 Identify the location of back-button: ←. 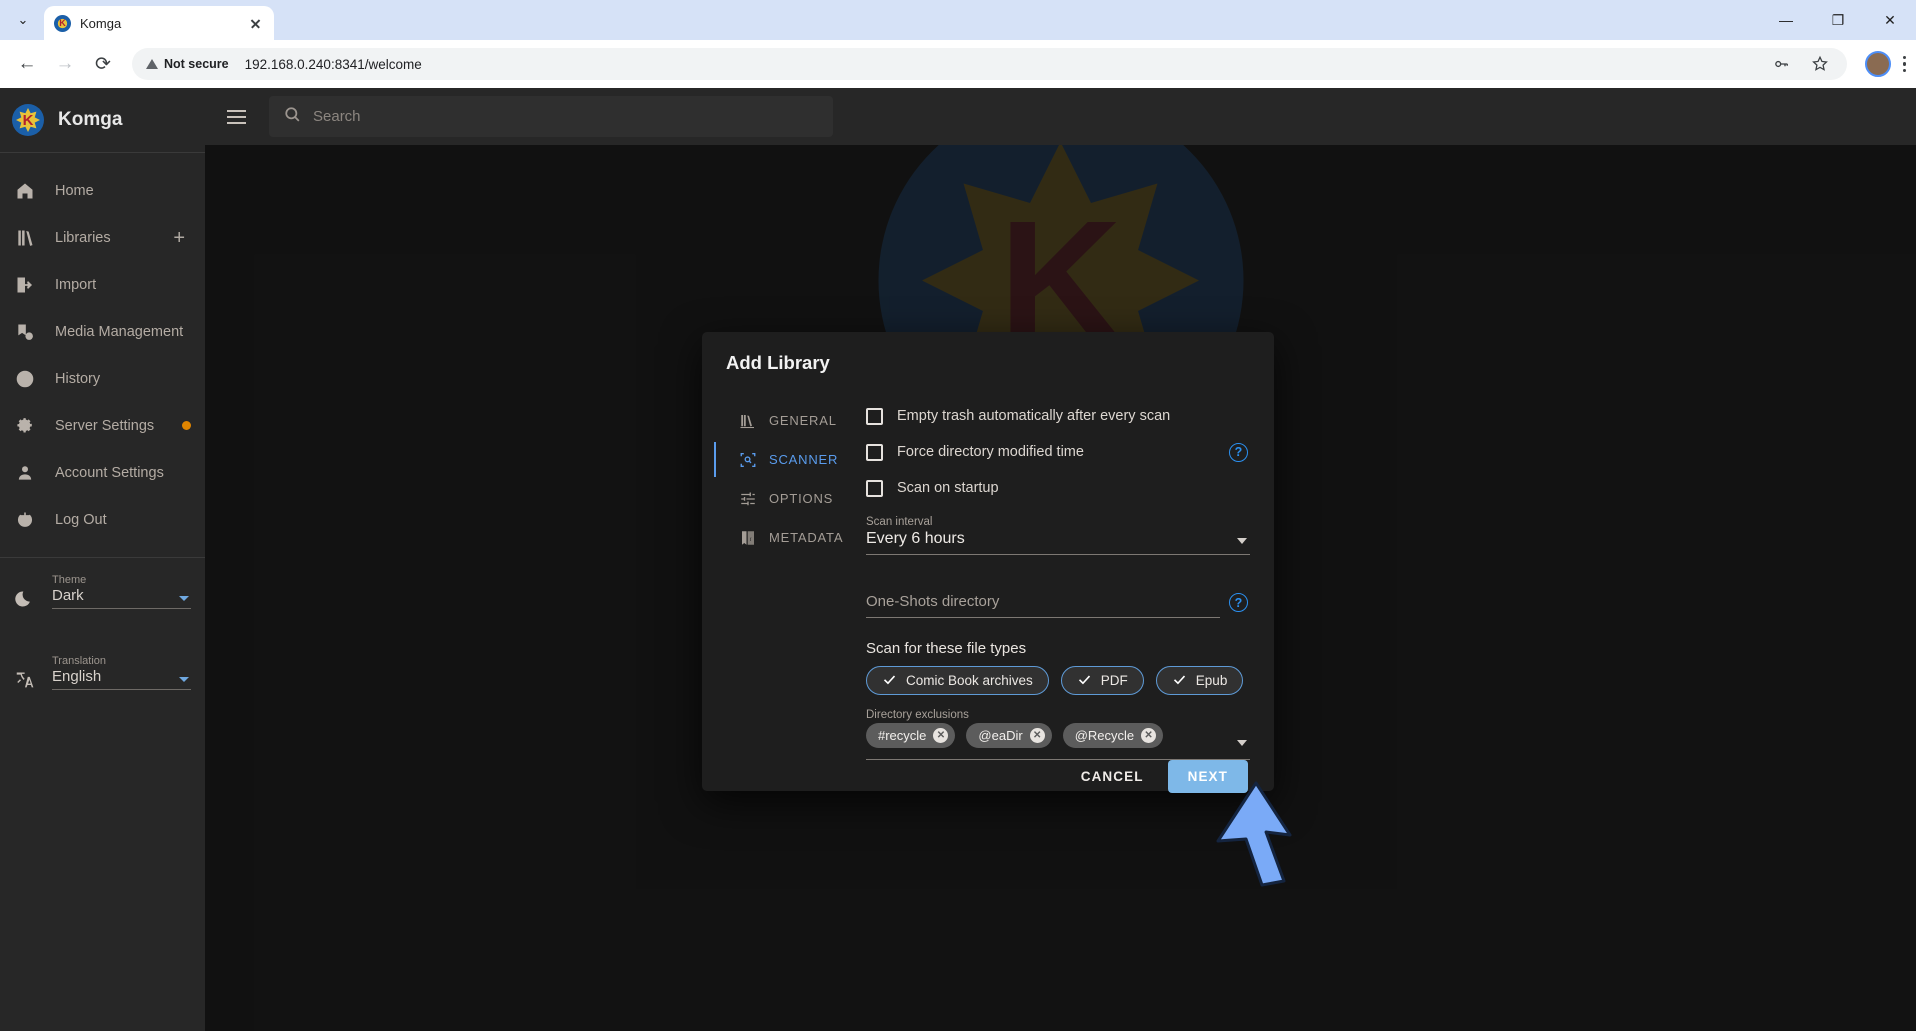
(27, 64).